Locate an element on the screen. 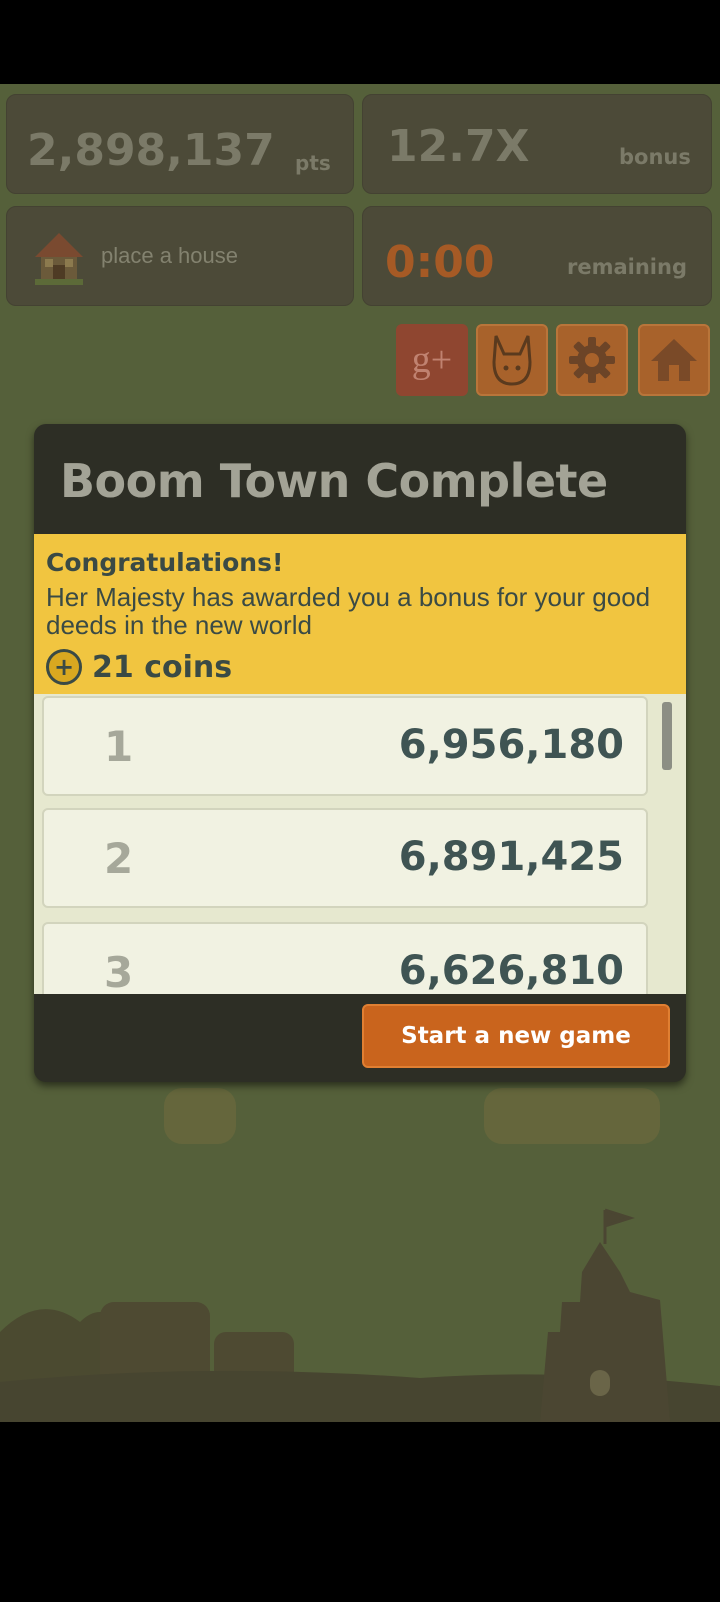  score-rank: 2 is located at coordinates (119, 858).